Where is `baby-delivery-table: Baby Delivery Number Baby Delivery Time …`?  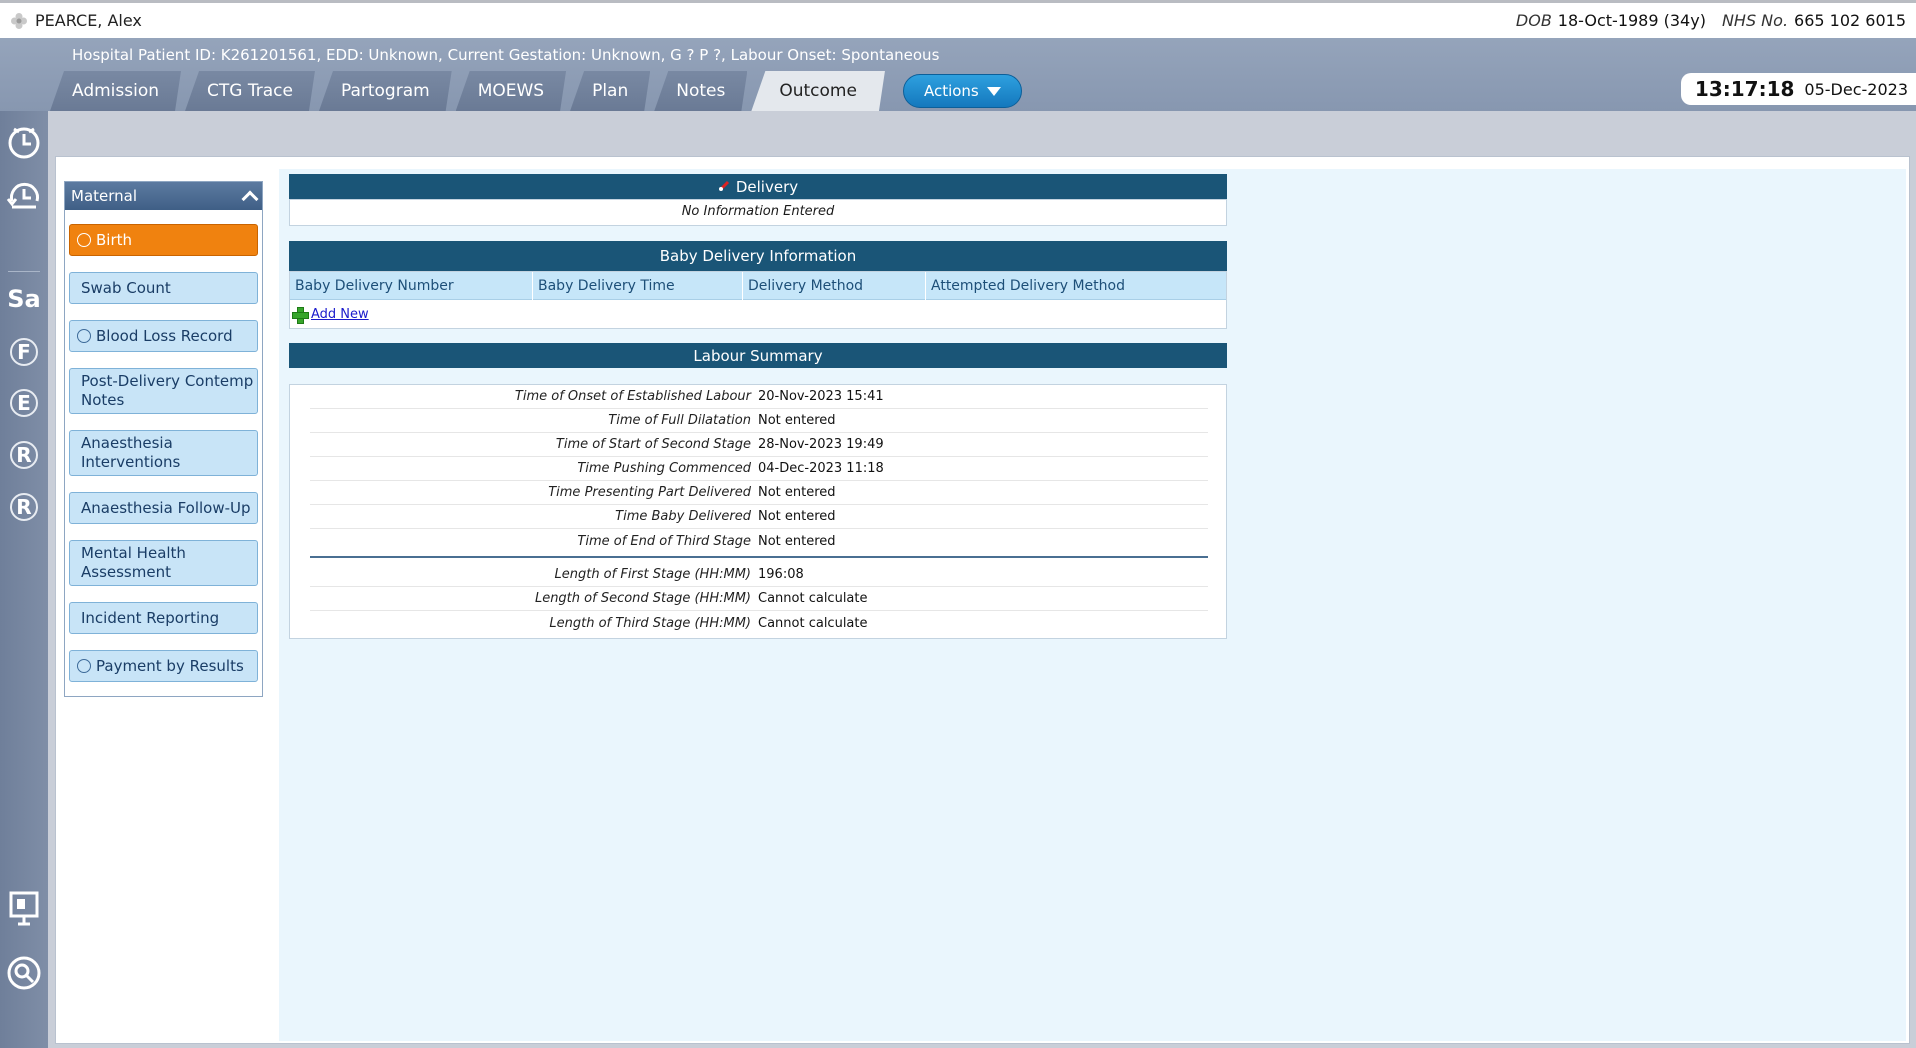 baby-delivery-table: Baby Delivery Number Baby Delivery Time … is located at coordinates (758, 300).